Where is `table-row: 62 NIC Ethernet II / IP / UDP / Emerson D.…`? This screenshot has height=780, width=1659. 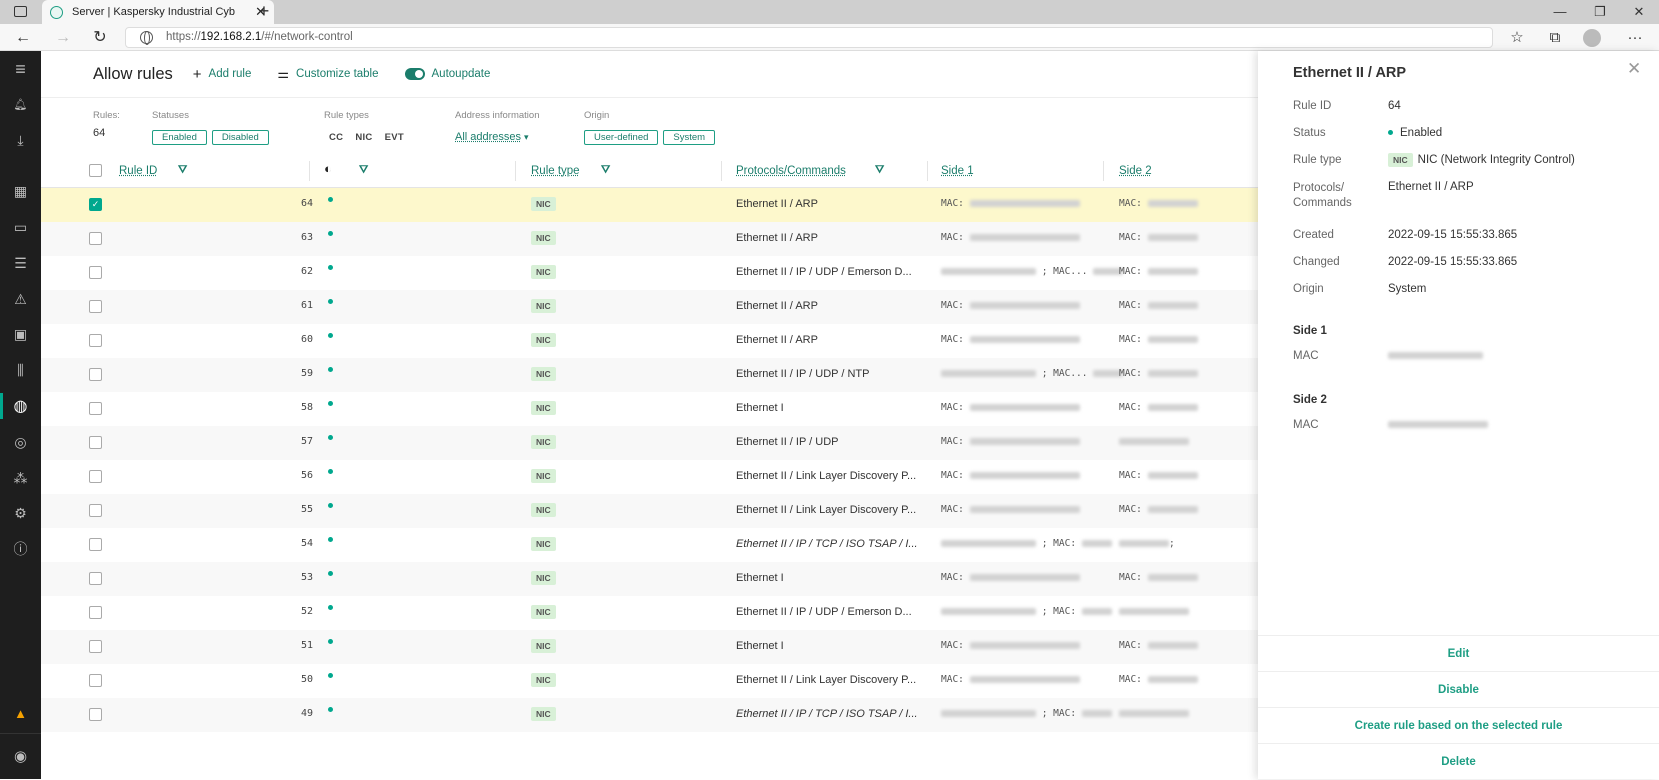
table-row: 62 NIC Ethernet II / IP / UDP / Emerson D.… is located at coordinates (649, 273).